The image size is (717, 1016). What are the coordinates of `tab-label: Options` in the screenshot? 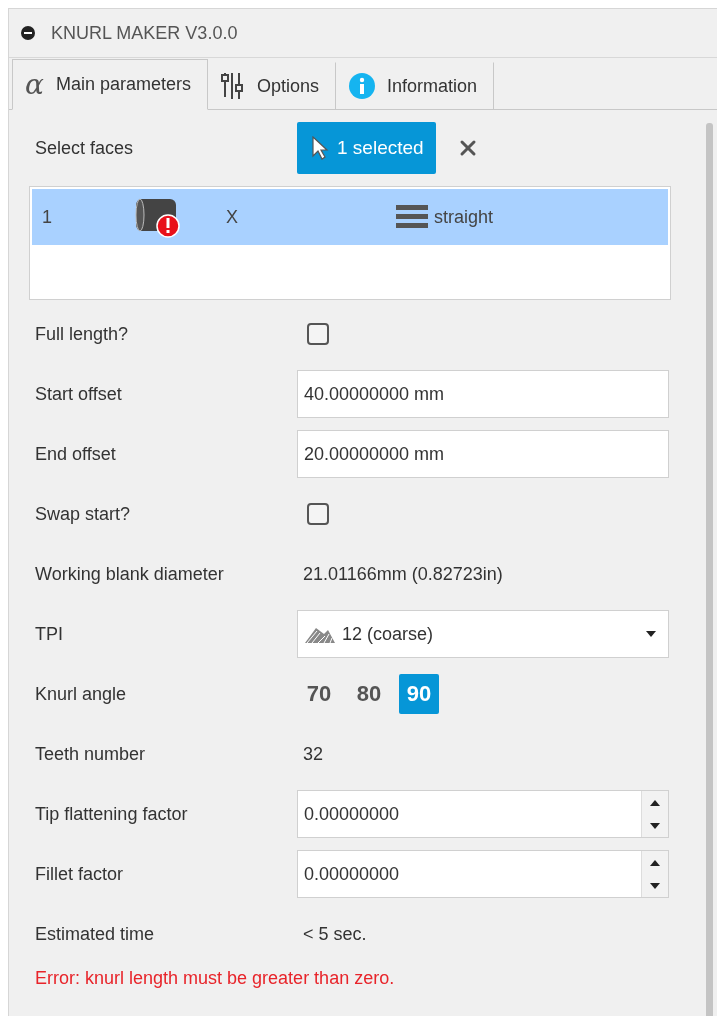 It's located at (288, 86).